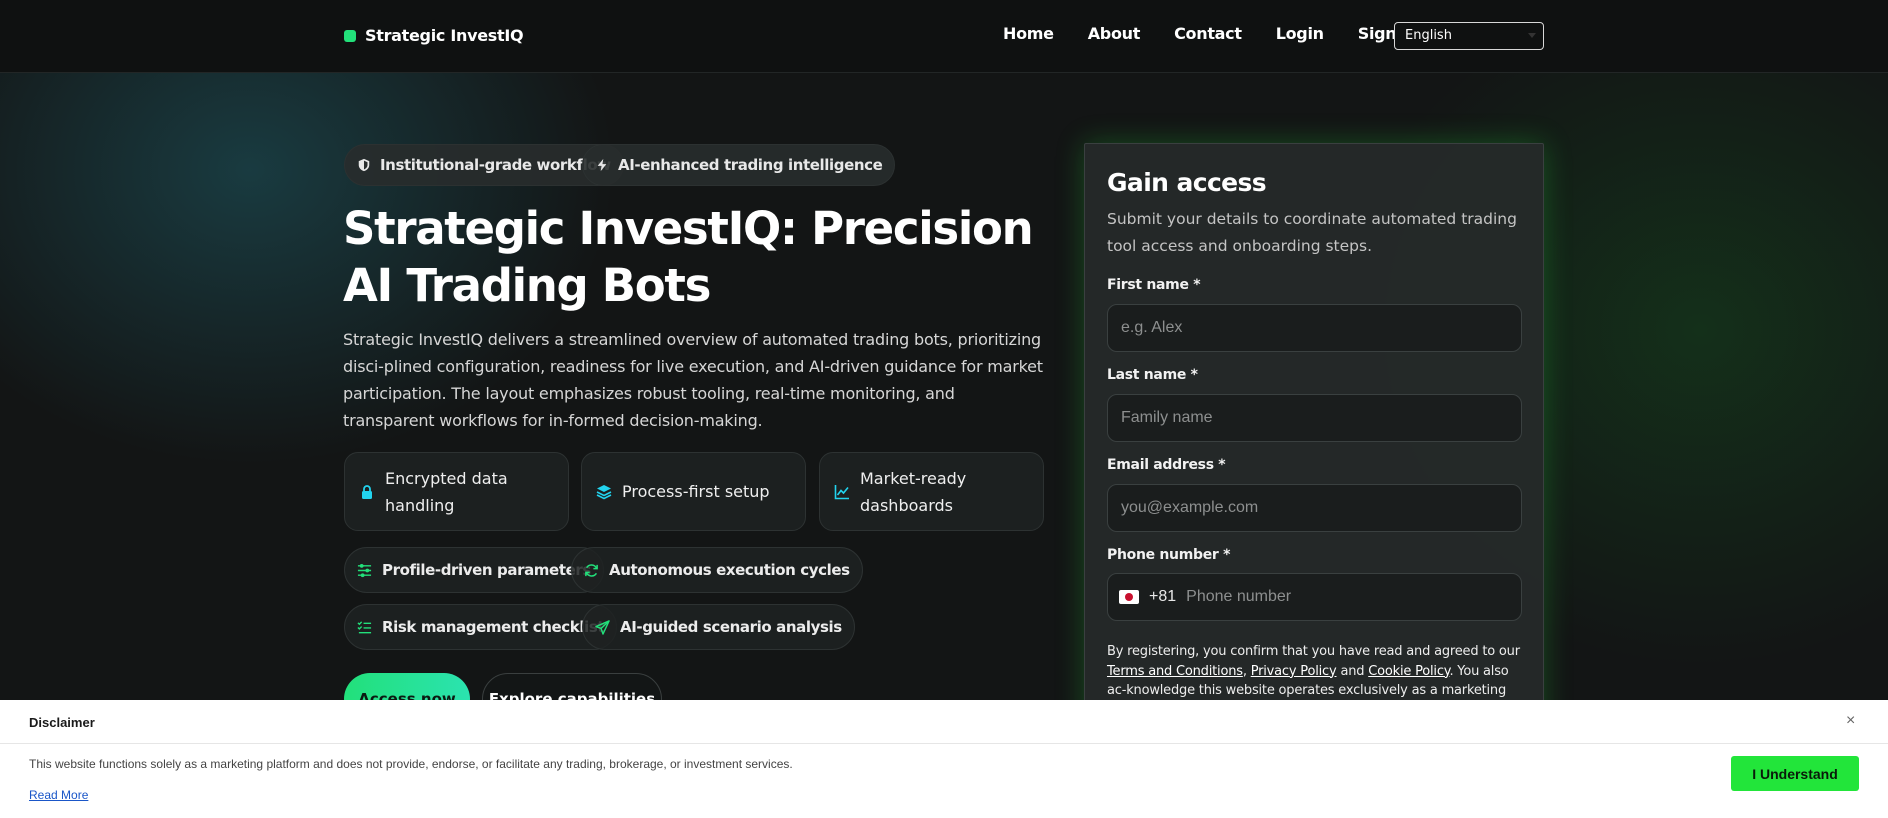 The height and width of the screenshot is (818, 1888). What do you see at coordinates (1408, 671) in the screenshot?
I see `cookie-link: Cookie Policy` at bounding box center [1408, 671].